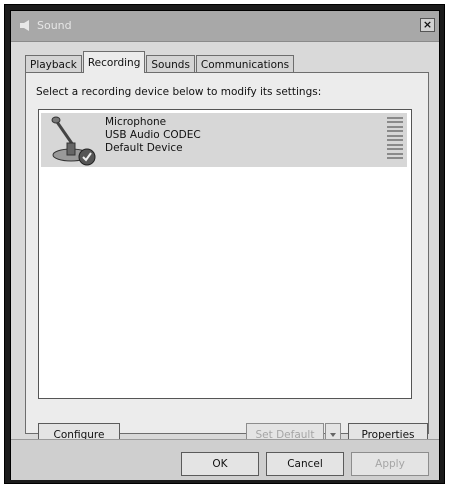 The image size is (451, 493). I want to click on dialog-footer: OK Cancel Apply, so click(225, 459).